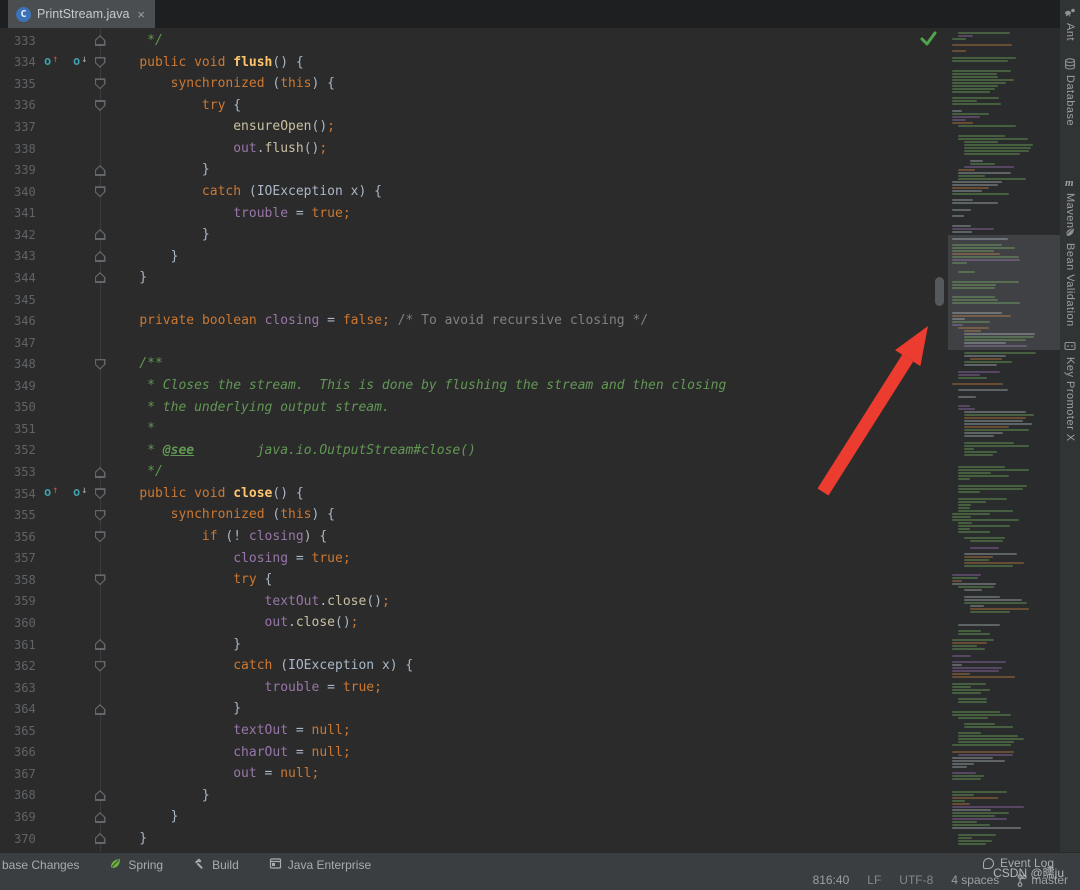  What do you see at coordinates (205, 63) in the screenshot?
I see `code-text: public void flush() {` at bounding box center [205, 63].